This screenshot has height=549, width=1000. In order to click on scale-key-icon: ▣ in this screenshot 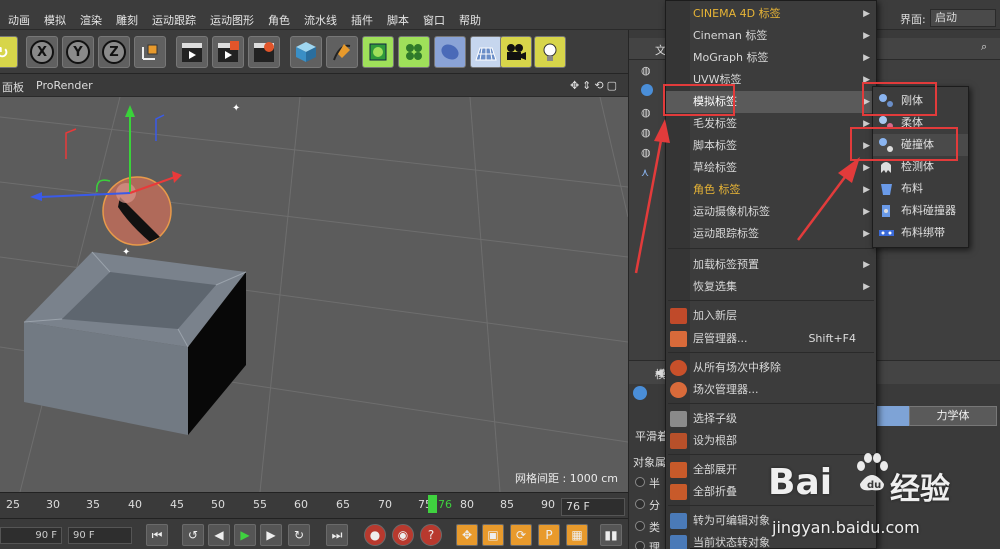, I will do `click(493, 535)`.